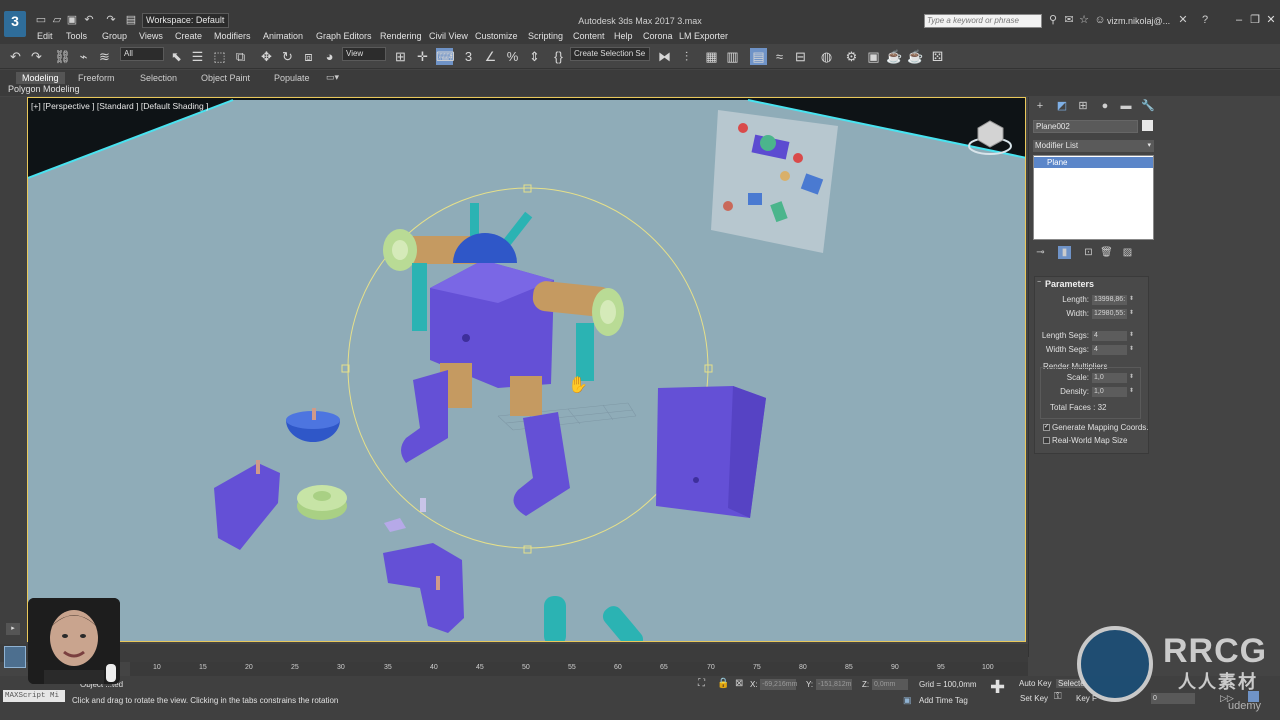  I want to click on width-segs-spinner-icon: ⬍, so click(1131, 348).